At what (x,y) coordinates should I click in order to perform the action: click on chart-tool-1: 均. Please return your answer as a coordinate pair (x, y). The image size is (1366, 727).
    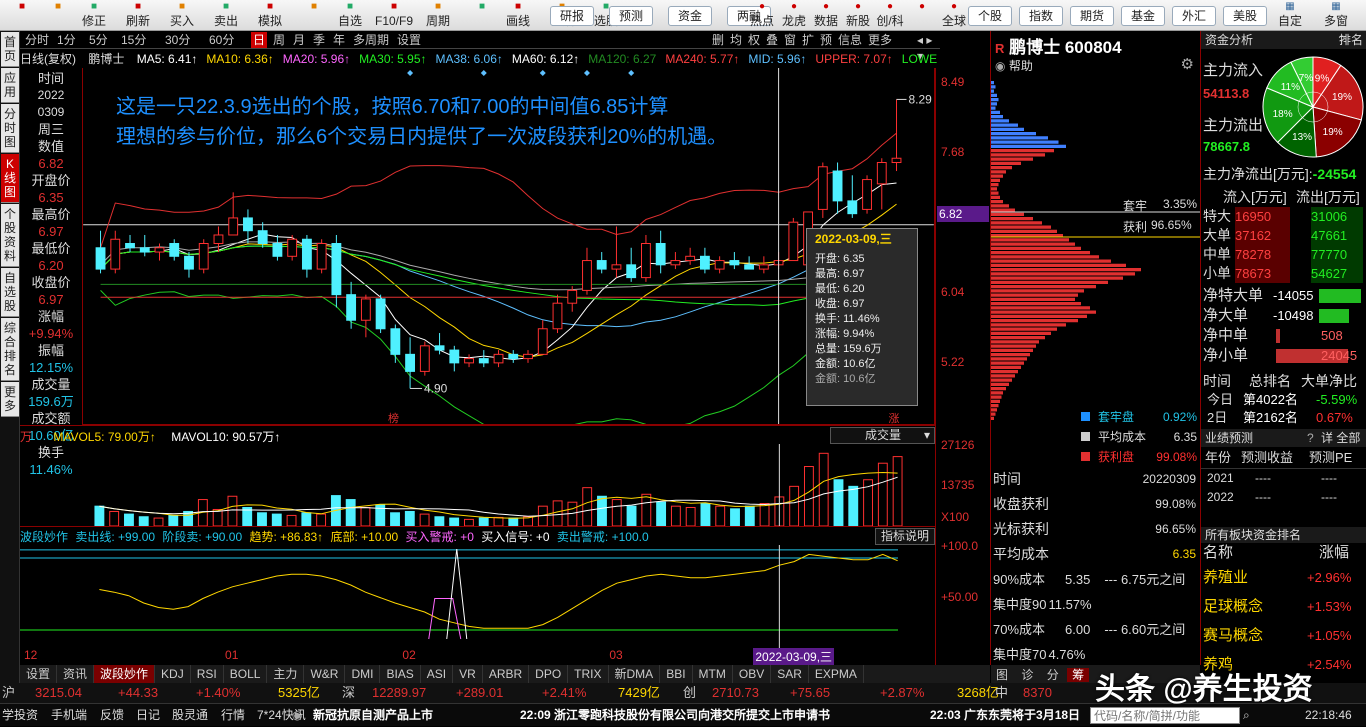
    Looking at the image, I should click on (736, 40).